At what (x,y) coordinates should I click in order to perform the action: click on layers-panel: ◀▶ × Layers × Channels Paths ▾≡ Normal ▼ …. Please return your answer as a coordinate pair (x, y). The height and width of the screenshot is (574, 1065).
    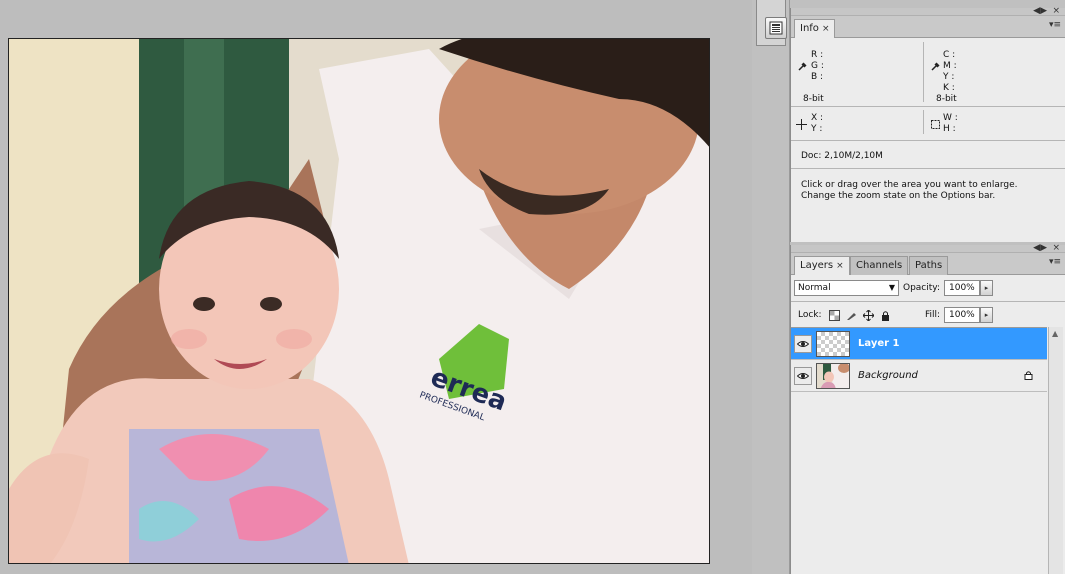
    Looking at the image, I should click on (927, 408).